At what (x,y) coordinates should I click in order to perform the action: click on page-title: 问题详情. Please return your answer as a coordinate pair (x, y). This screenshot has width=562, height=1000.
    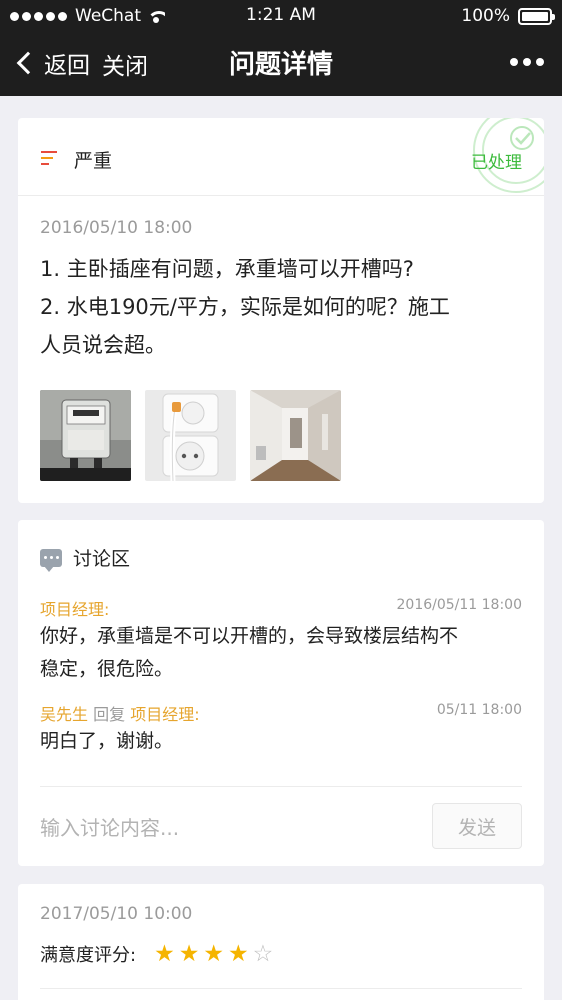
    Looking at the image, I should click on (280, 65).